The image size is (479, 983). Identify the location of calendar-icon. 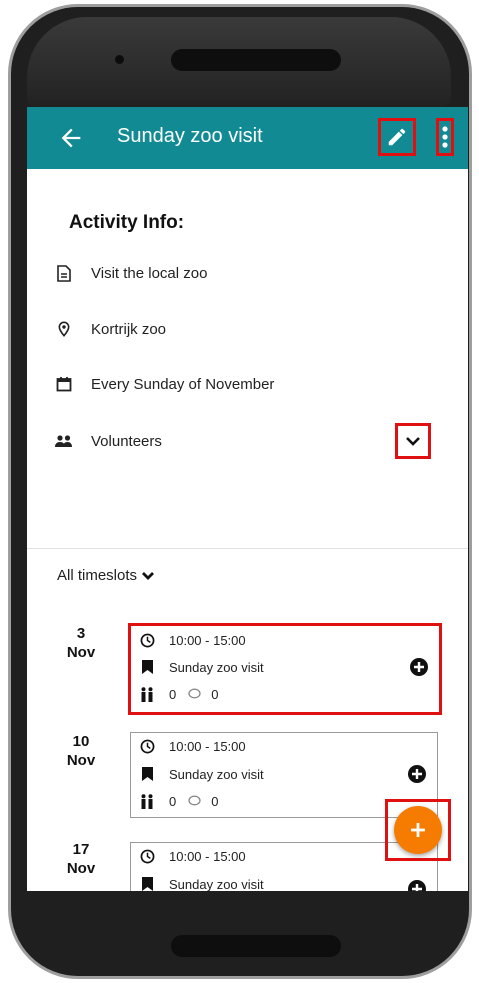
(64, 384).